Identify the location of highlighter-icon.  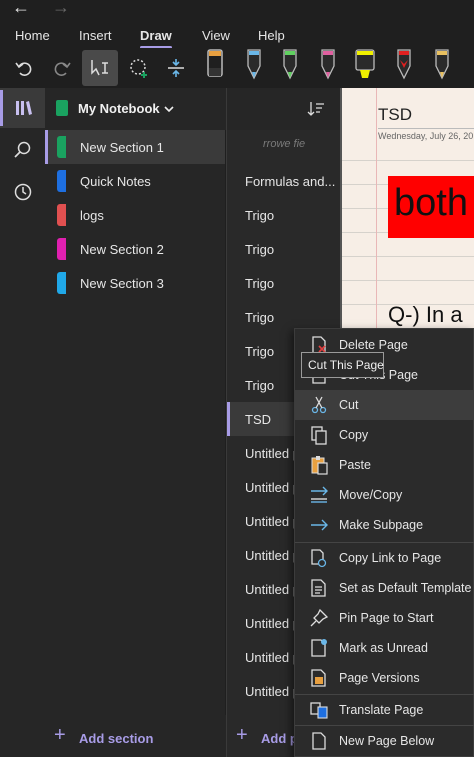
(365, 68).